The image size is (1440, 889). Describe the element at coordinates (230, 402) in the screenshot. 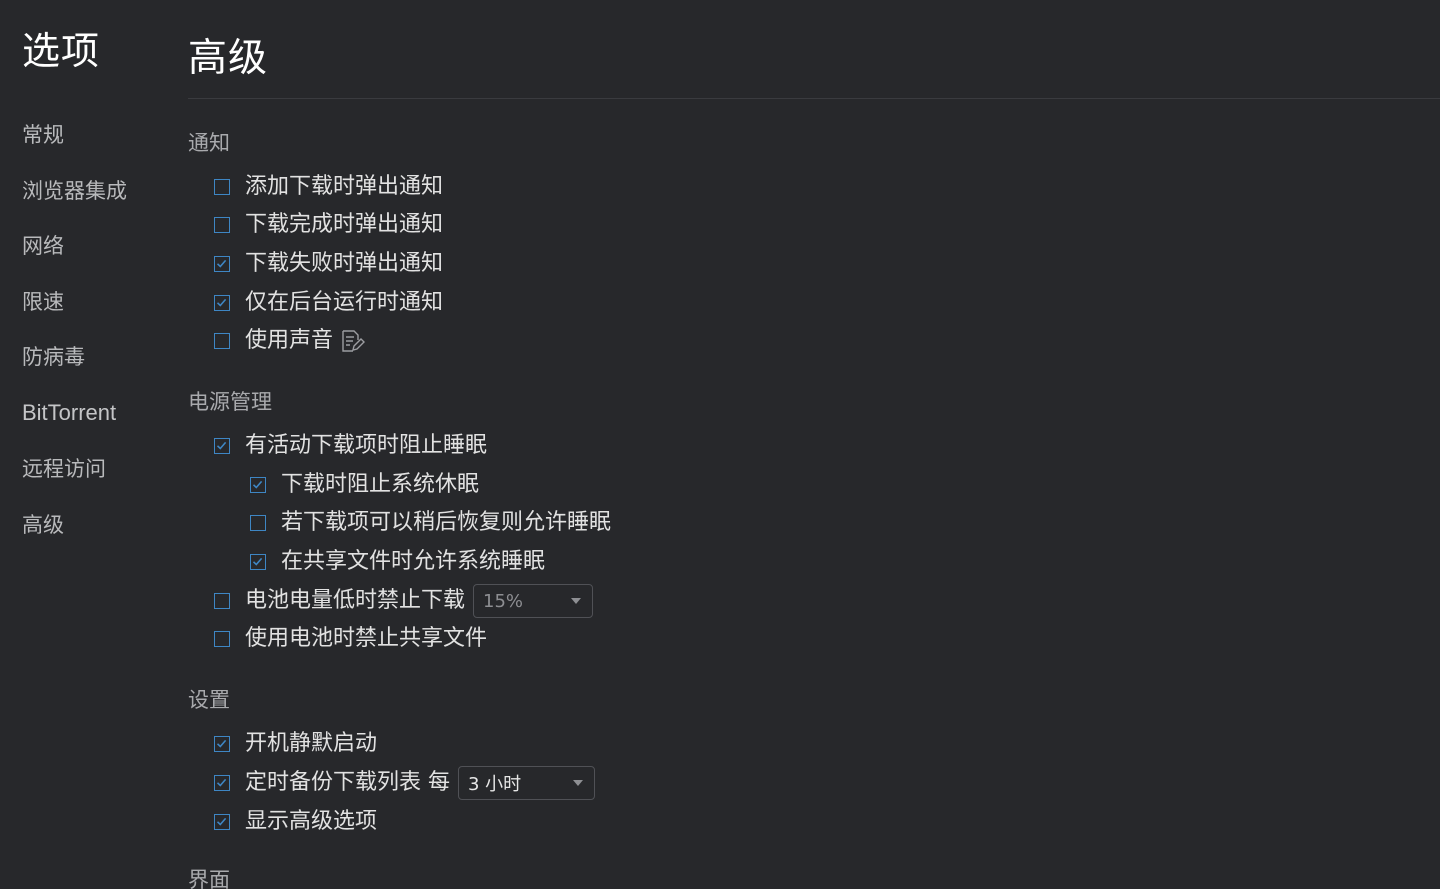

I see `section-header-power: 电源管理` at that location.